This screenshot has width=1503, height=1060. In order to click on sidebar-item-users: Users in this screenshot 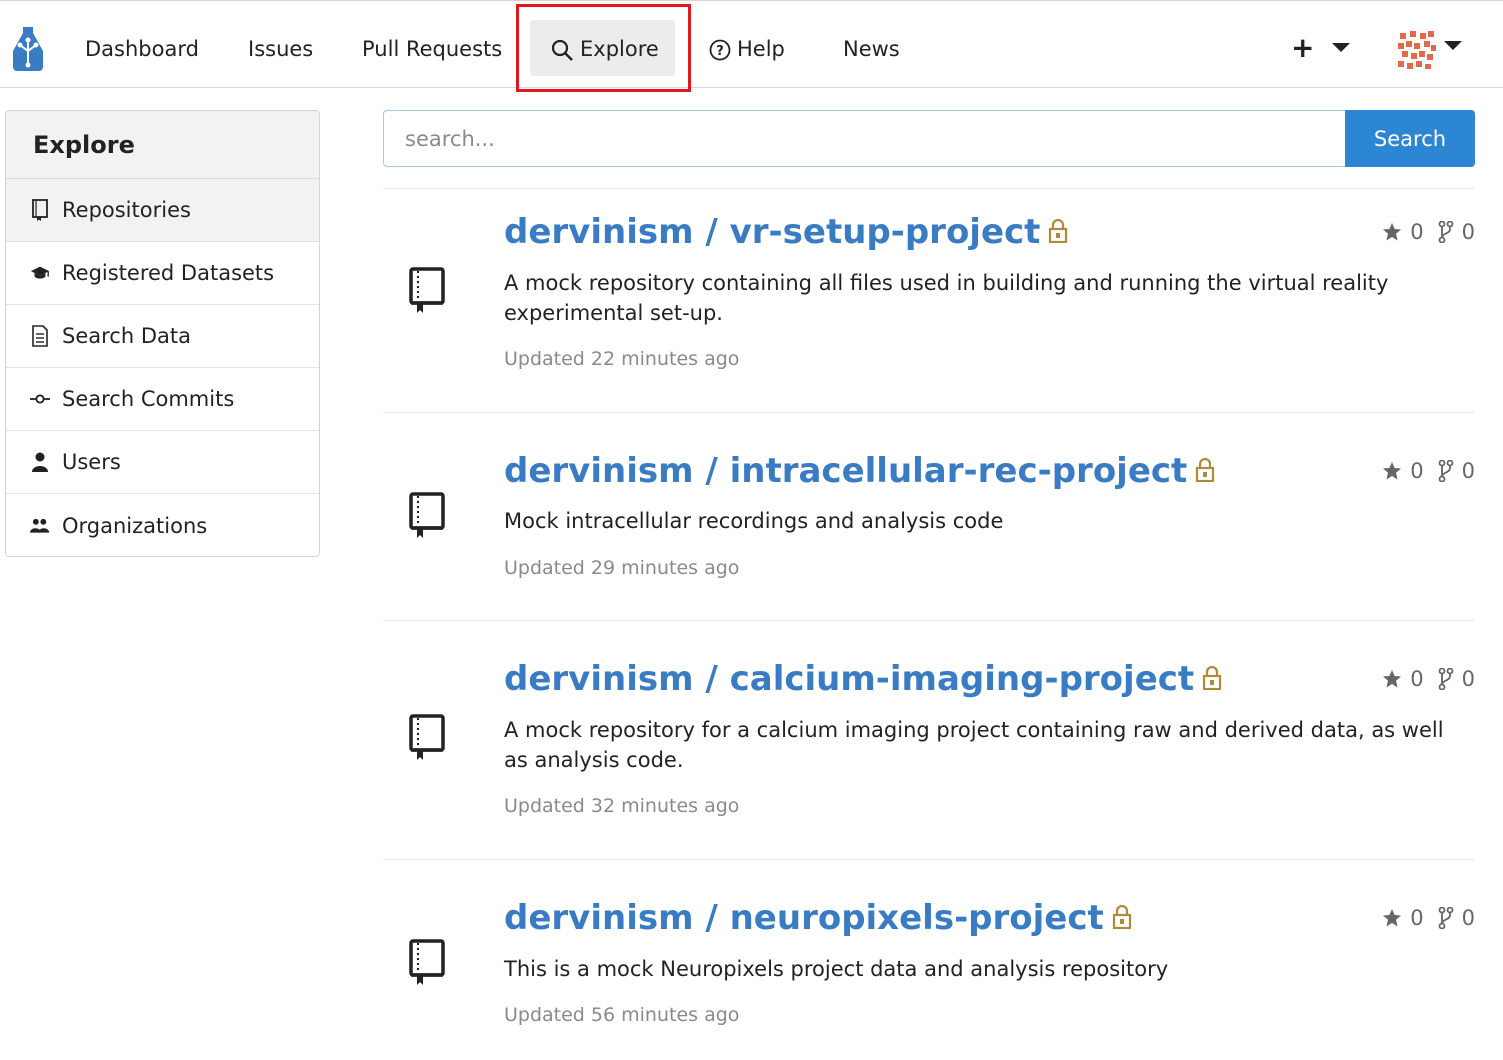, I will do `click(162, 462)`.